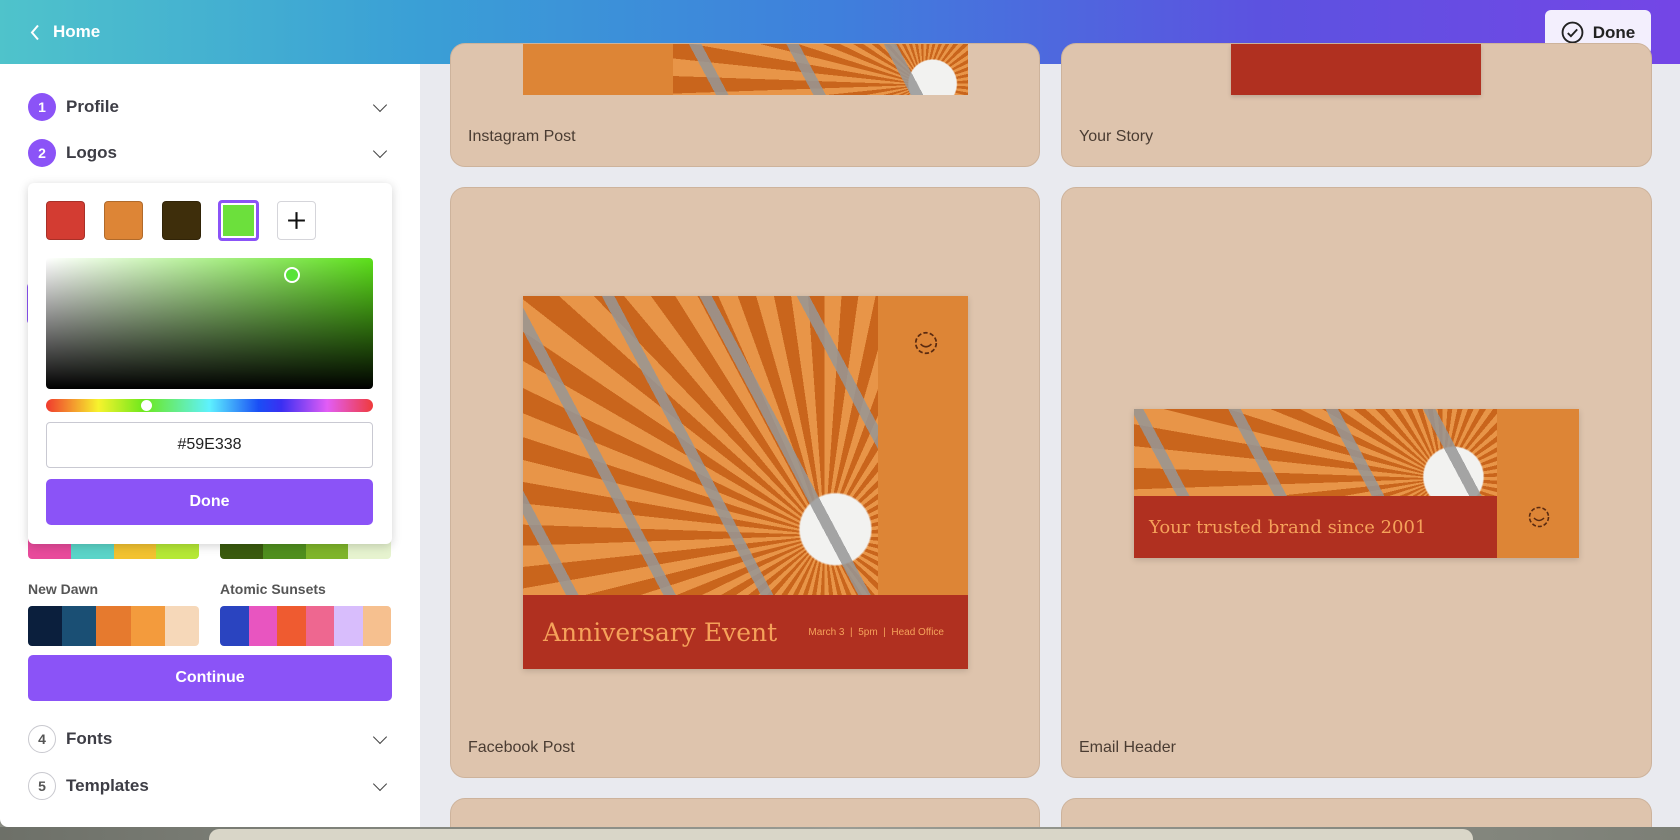 This screenshot has height=840, width=1680. What do you see at coordinates (210, 739) in the screenshot?
I see `step-fonts: 4 Fonts` at bounding box center [210, 739].